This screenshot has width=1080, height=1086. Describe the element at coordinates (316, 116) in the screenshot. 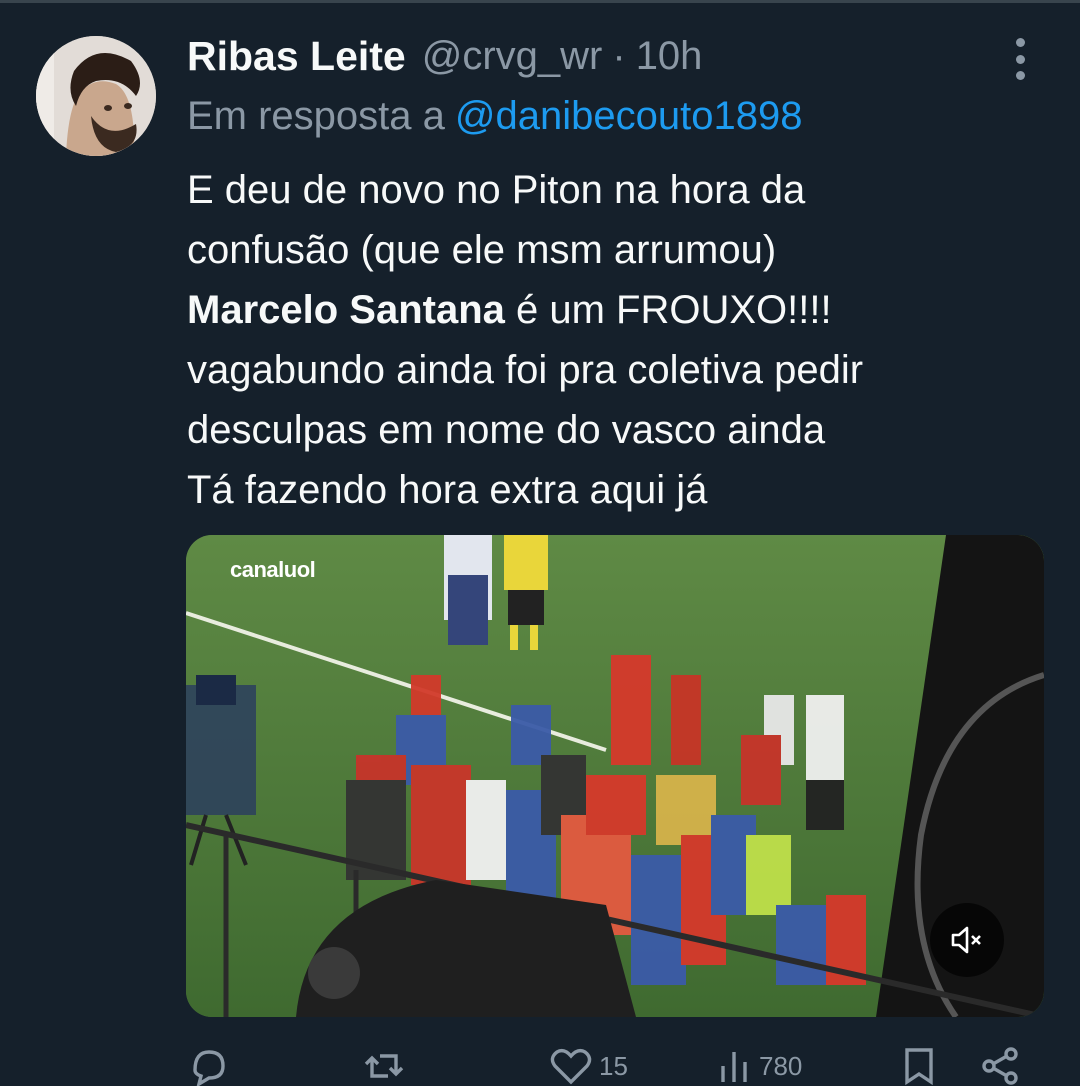

I see `reply-prefix: Em resposta a` at that location.